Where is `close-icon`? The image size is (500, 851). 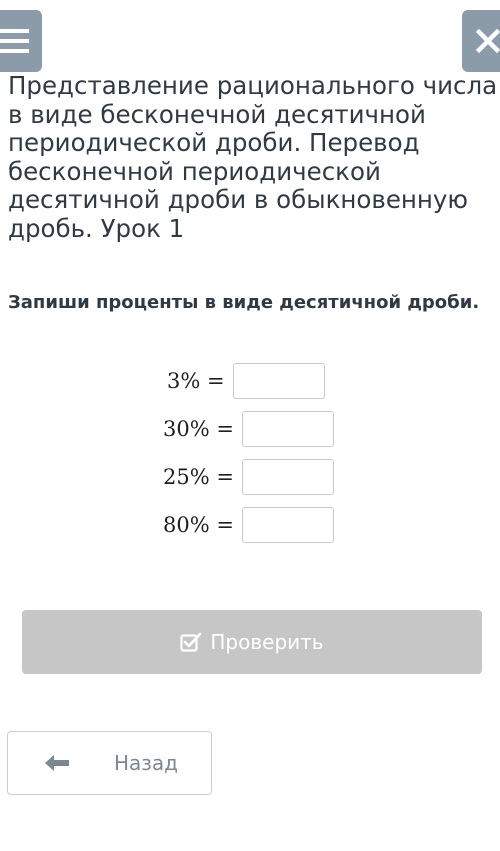
close-icon is located at coordinates (488, 41).